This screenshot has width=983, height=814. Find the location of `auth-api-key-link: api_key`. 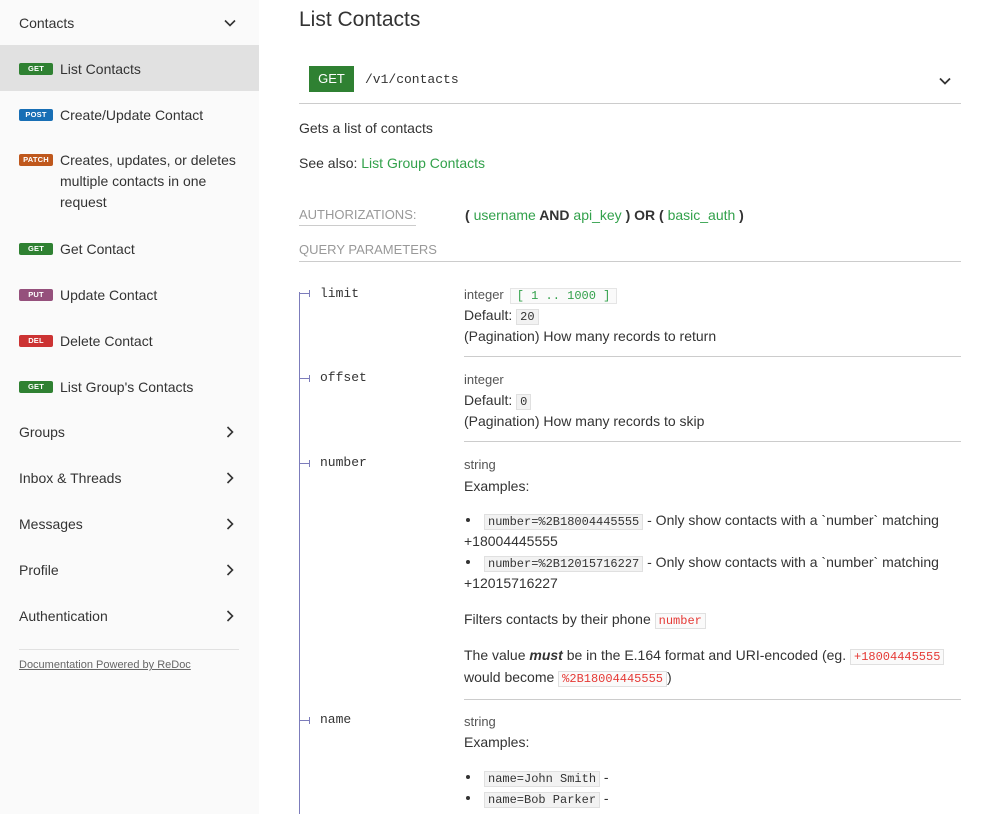

auth-api-key-link: api_key is located at coordinates (597, 215).